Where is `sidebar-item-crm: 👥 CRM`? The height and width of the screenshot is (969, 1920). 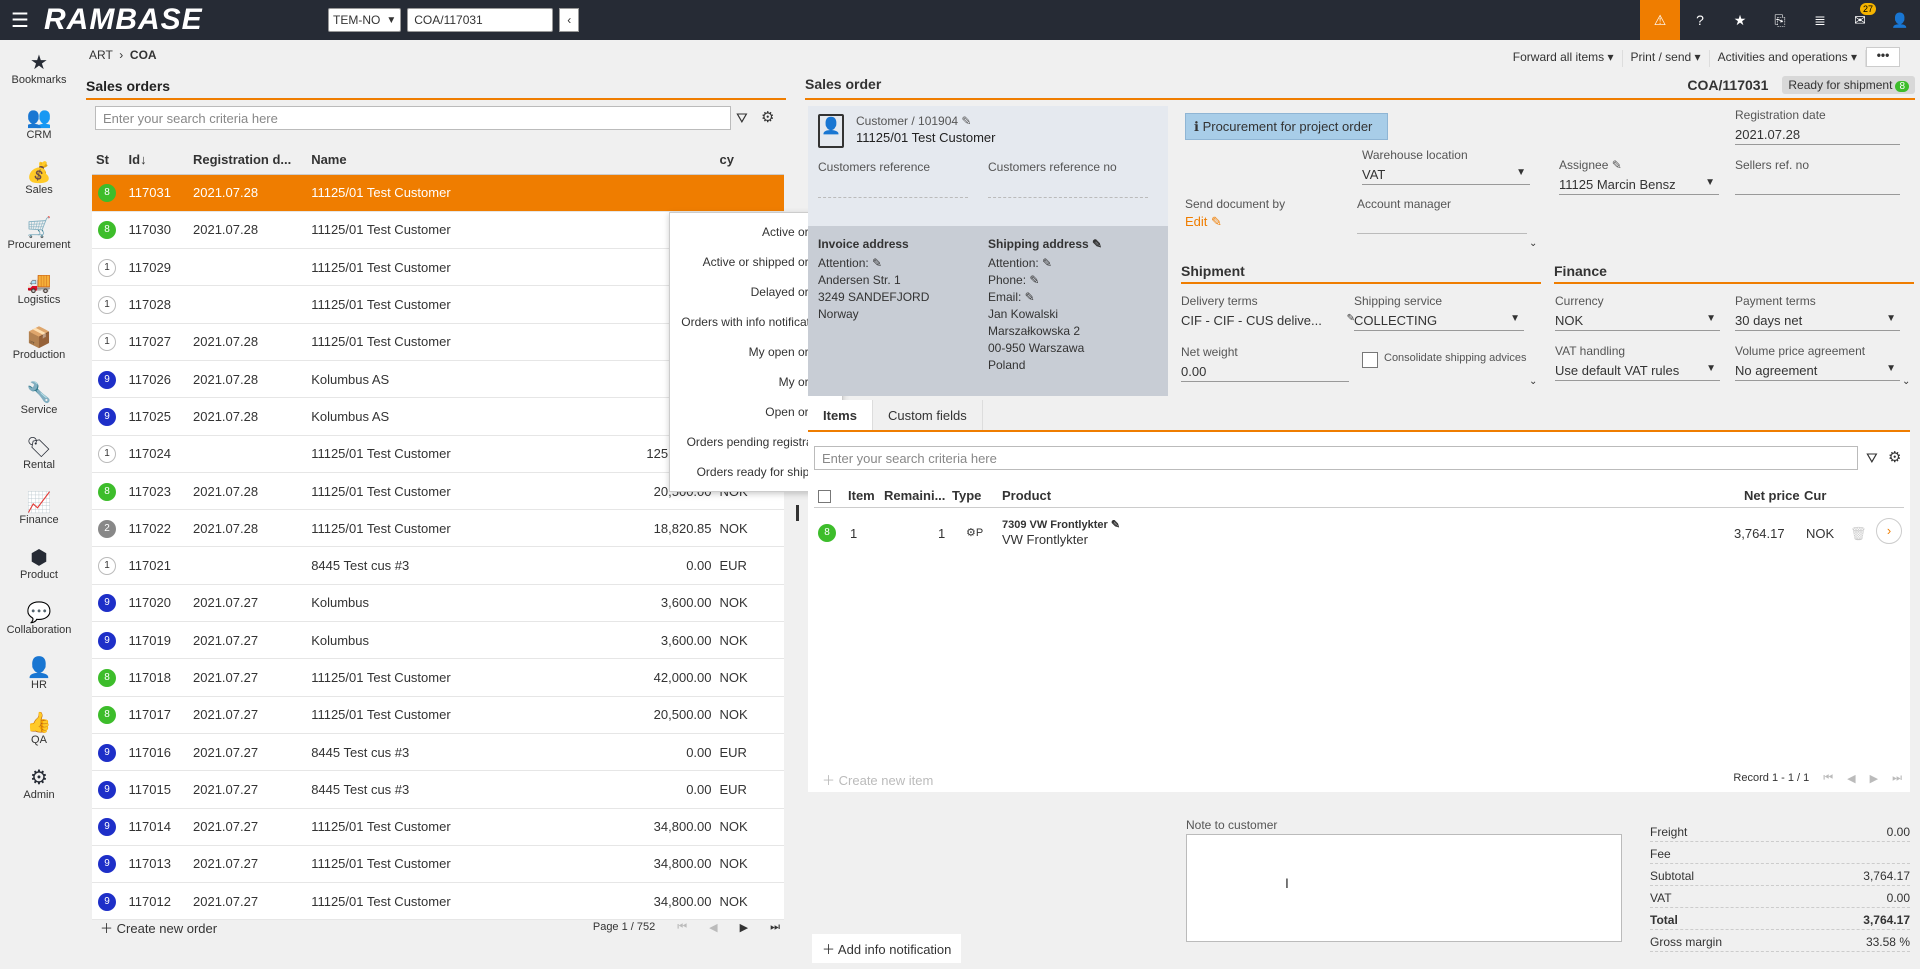
sidebar-item-crm: 👥 CRM is located at coordinates (39, 122).